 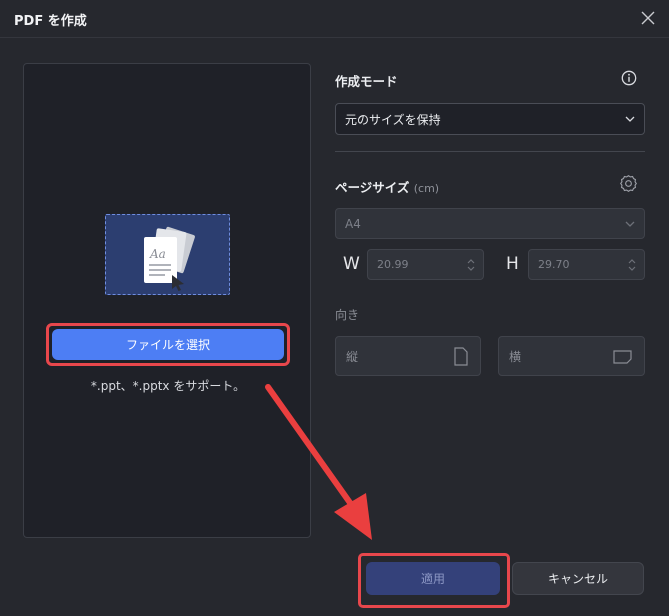 I want to click on info-icon, so click(x=629, y=78).